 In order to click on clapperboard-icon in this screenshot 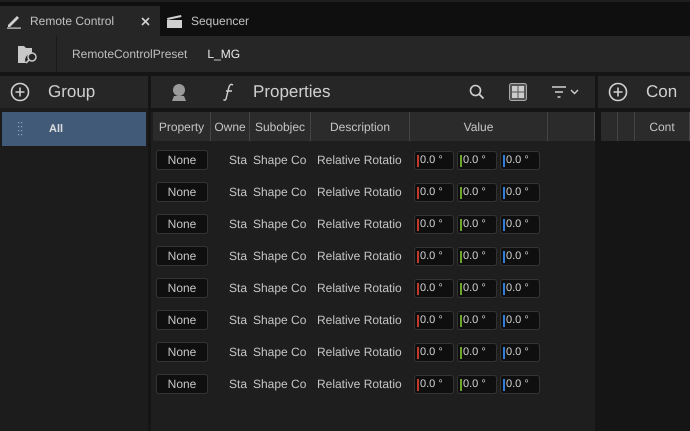, I will do `click(174, 21)`.